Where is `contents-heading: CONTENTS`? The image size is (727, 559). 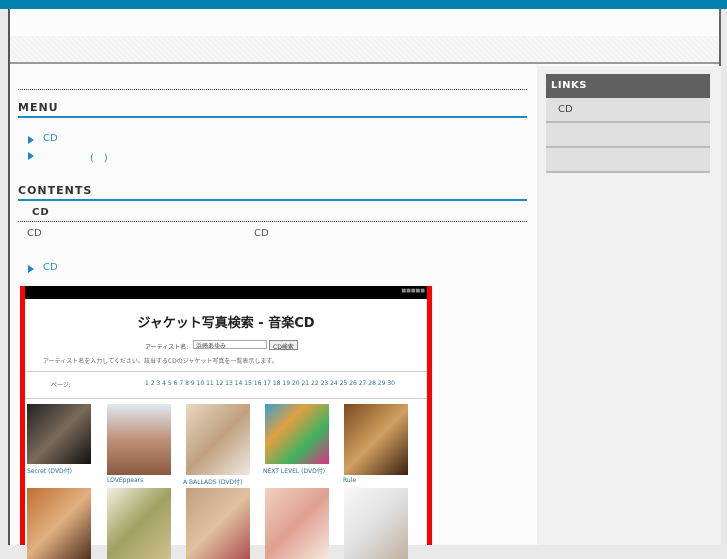
contents-heading: CONTENTS is located at coordinates (55, 190).